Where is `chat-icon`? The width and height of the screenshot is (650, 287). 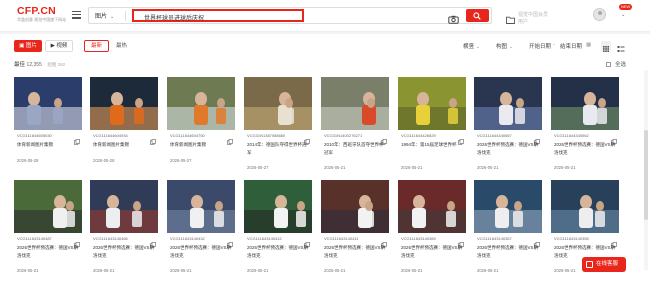
chat-icon is located at coordinates (589, 264).